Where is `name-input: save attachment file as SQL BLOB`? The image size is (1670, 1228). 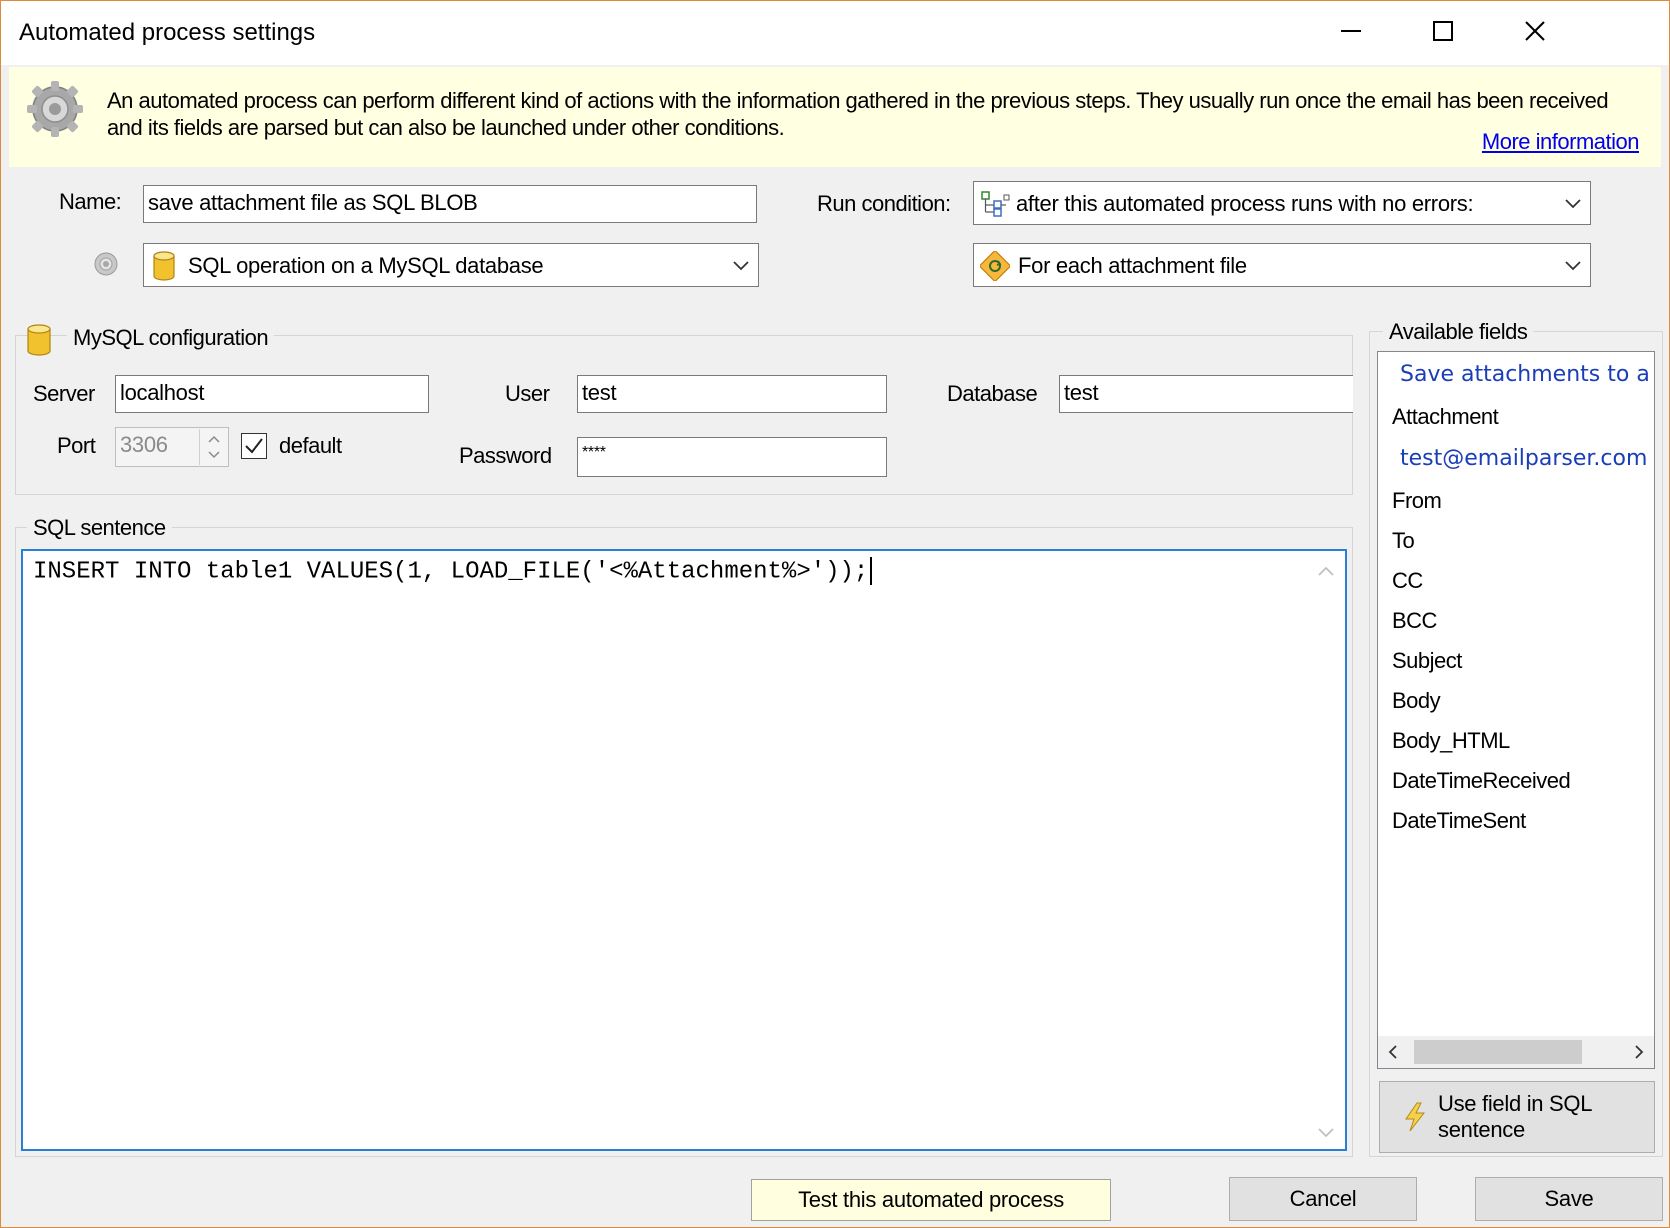 name-input: save attachment file as SQL BLOB is located at coordinates (450, 204).